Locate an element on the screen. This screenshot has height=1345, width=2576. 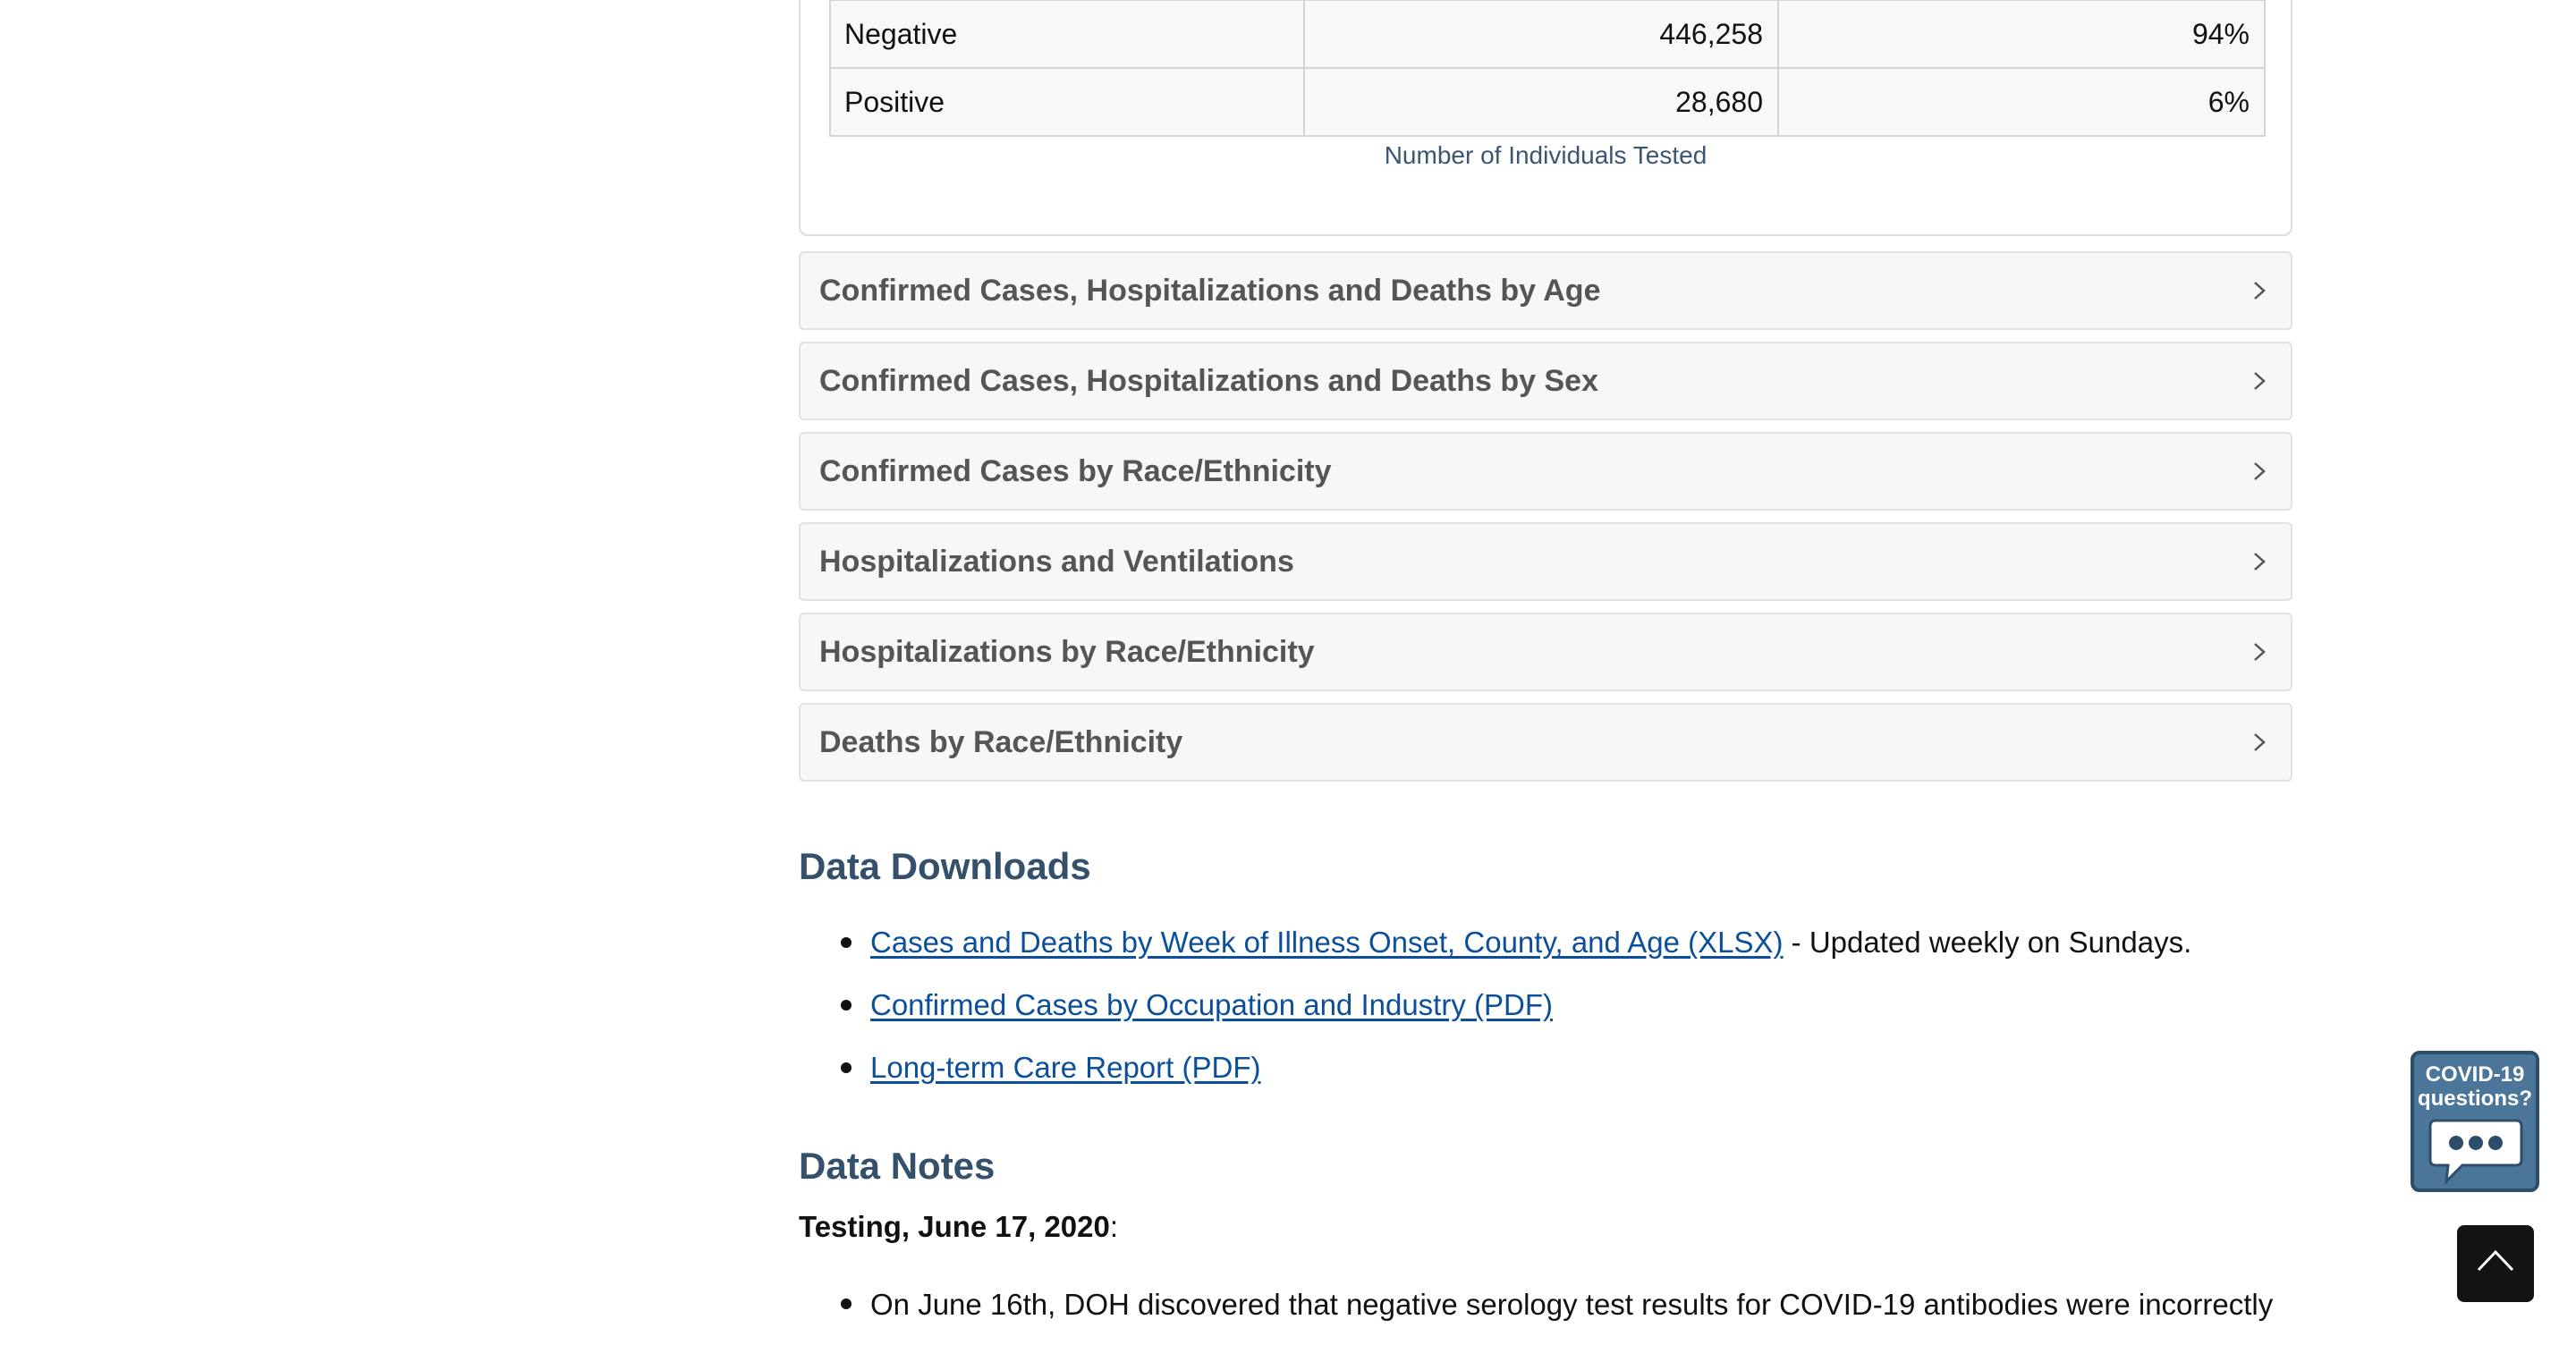
chat-bubble-icon is located at coordinates (2475, 1152).